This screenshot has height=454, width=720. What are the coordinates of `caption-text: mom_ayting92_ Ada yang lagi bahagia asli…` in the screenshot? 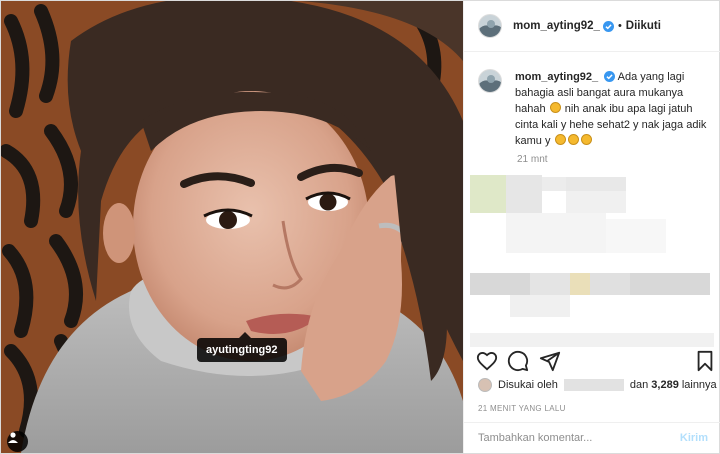 It's located at (614, 109).